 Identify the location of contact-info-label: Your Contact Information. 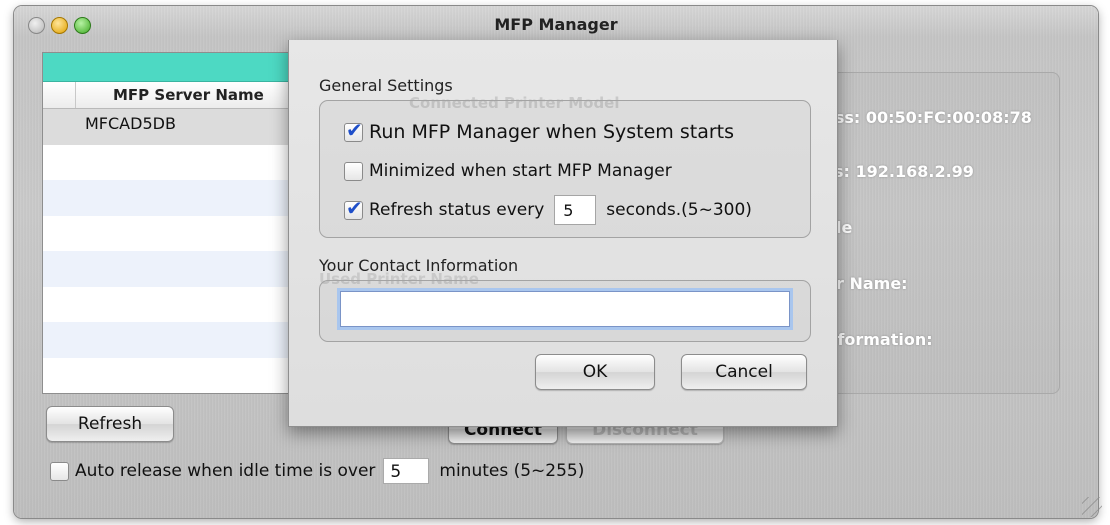
(419, 265).